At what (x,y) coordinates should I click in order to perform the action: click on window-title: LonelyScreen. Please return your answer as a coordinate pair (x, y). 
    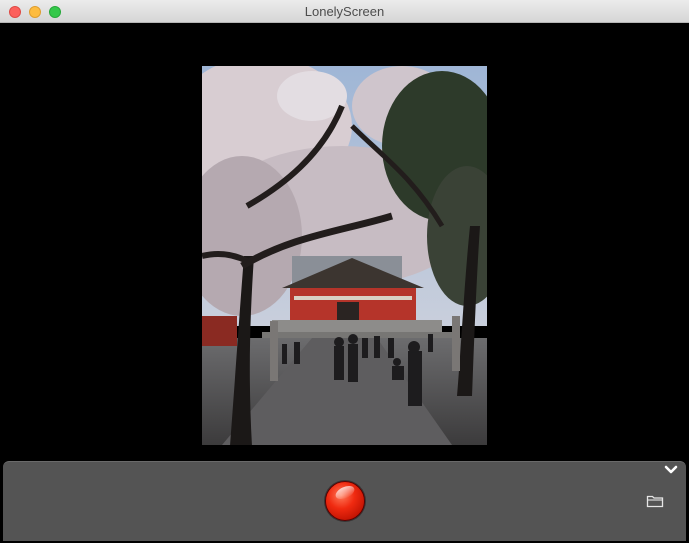
    Looking at the image, I should click on (344, 11).